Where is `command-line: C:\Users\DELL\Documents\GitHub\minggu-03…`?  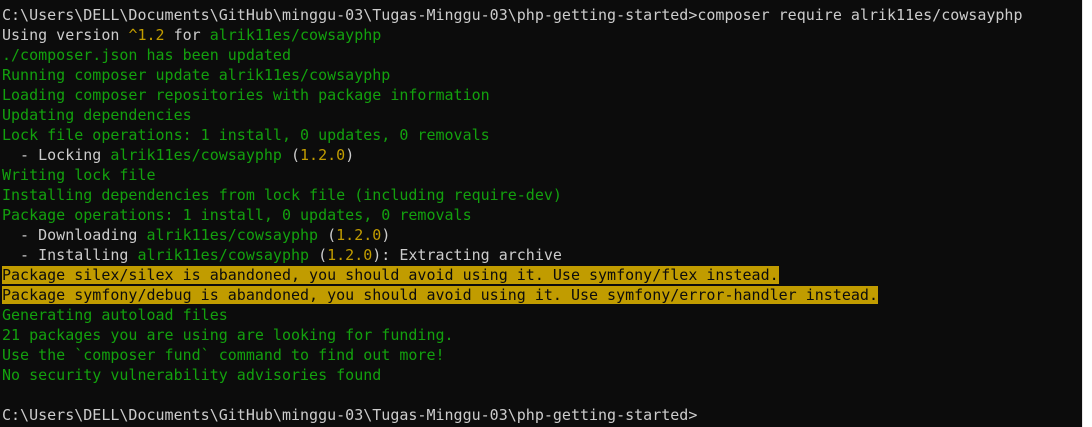 command-line: C:\Users\DELL\Documents\GitHub\minggu-03… is located at coordinates (541, 15).